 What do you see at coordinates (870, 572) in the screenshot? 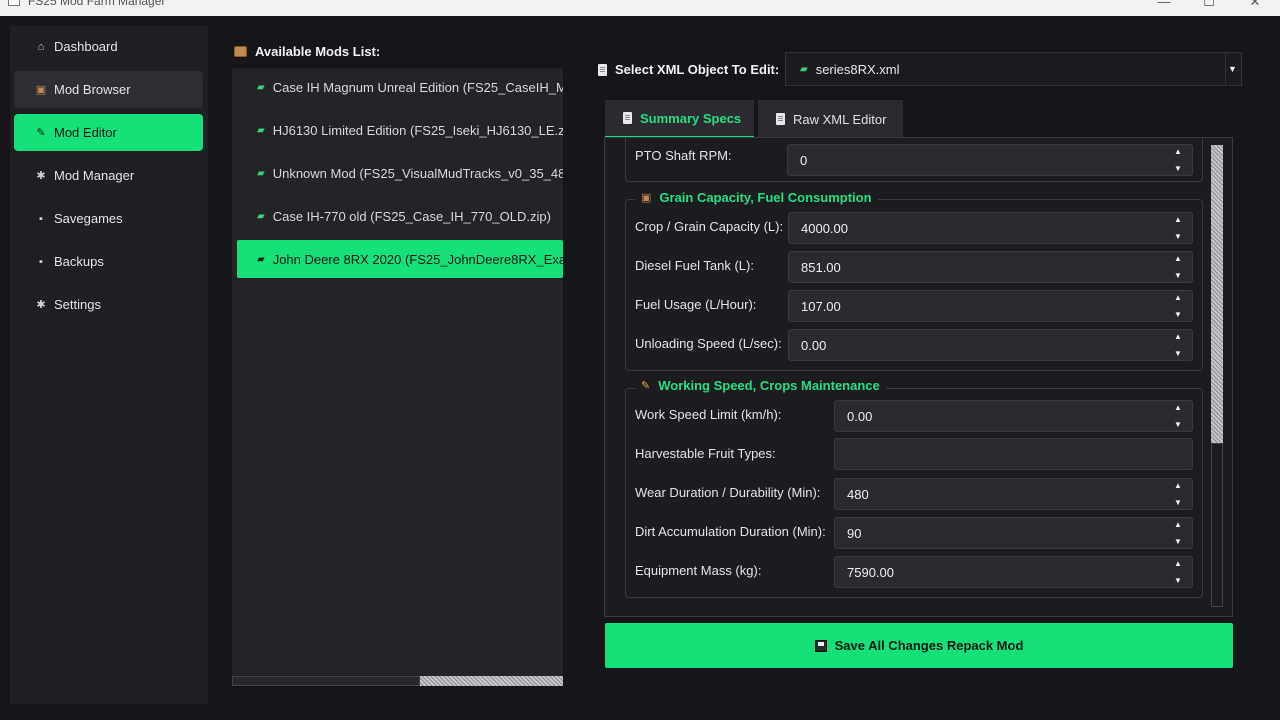
I see `equipment-mass-value: 7590.00` at bounding box center [870, 572].